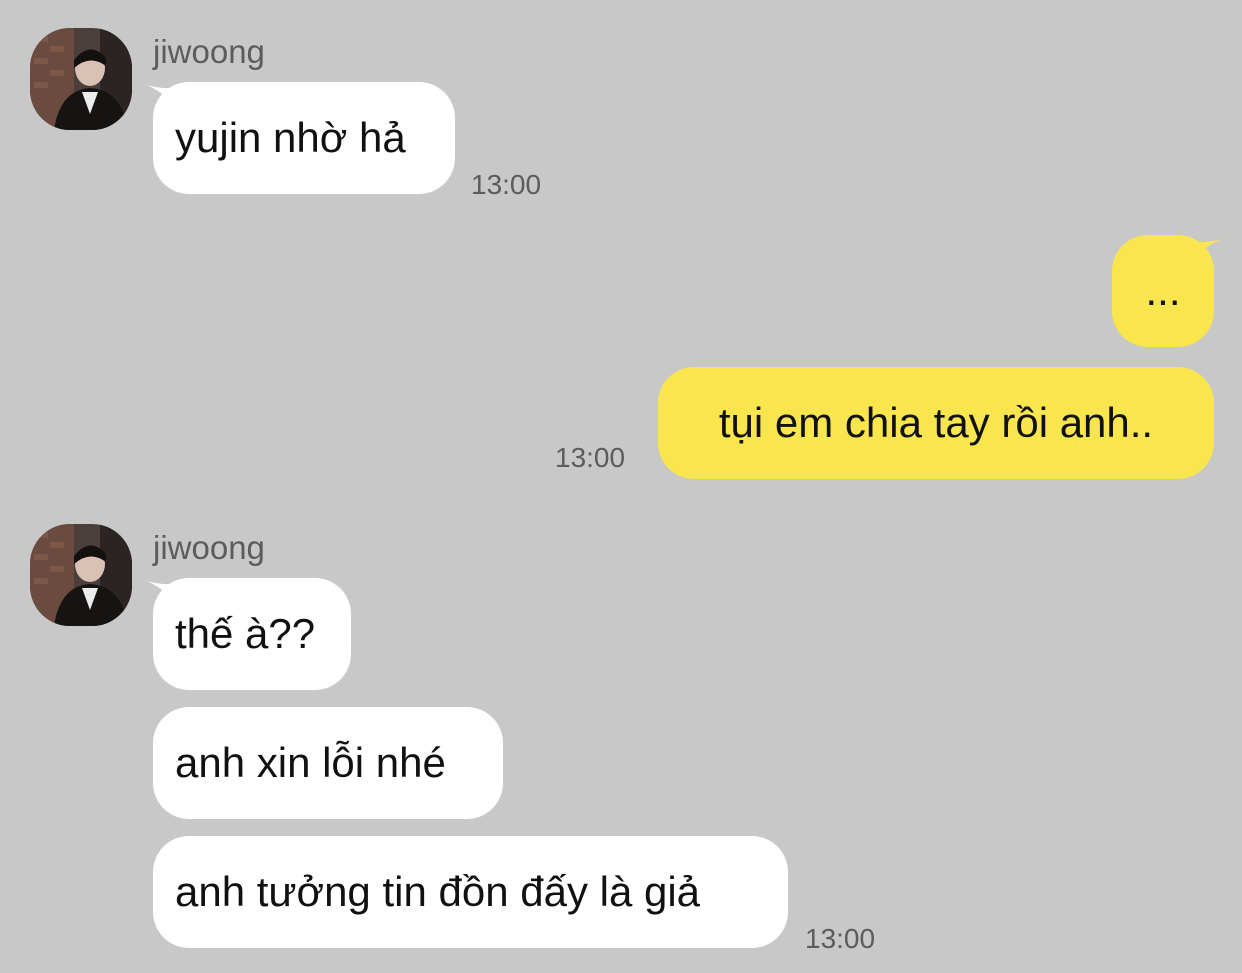 This screenshot has width=1242, height=973. I want to click on message-bubble: yujin nhờ hả, so click(304, 138).